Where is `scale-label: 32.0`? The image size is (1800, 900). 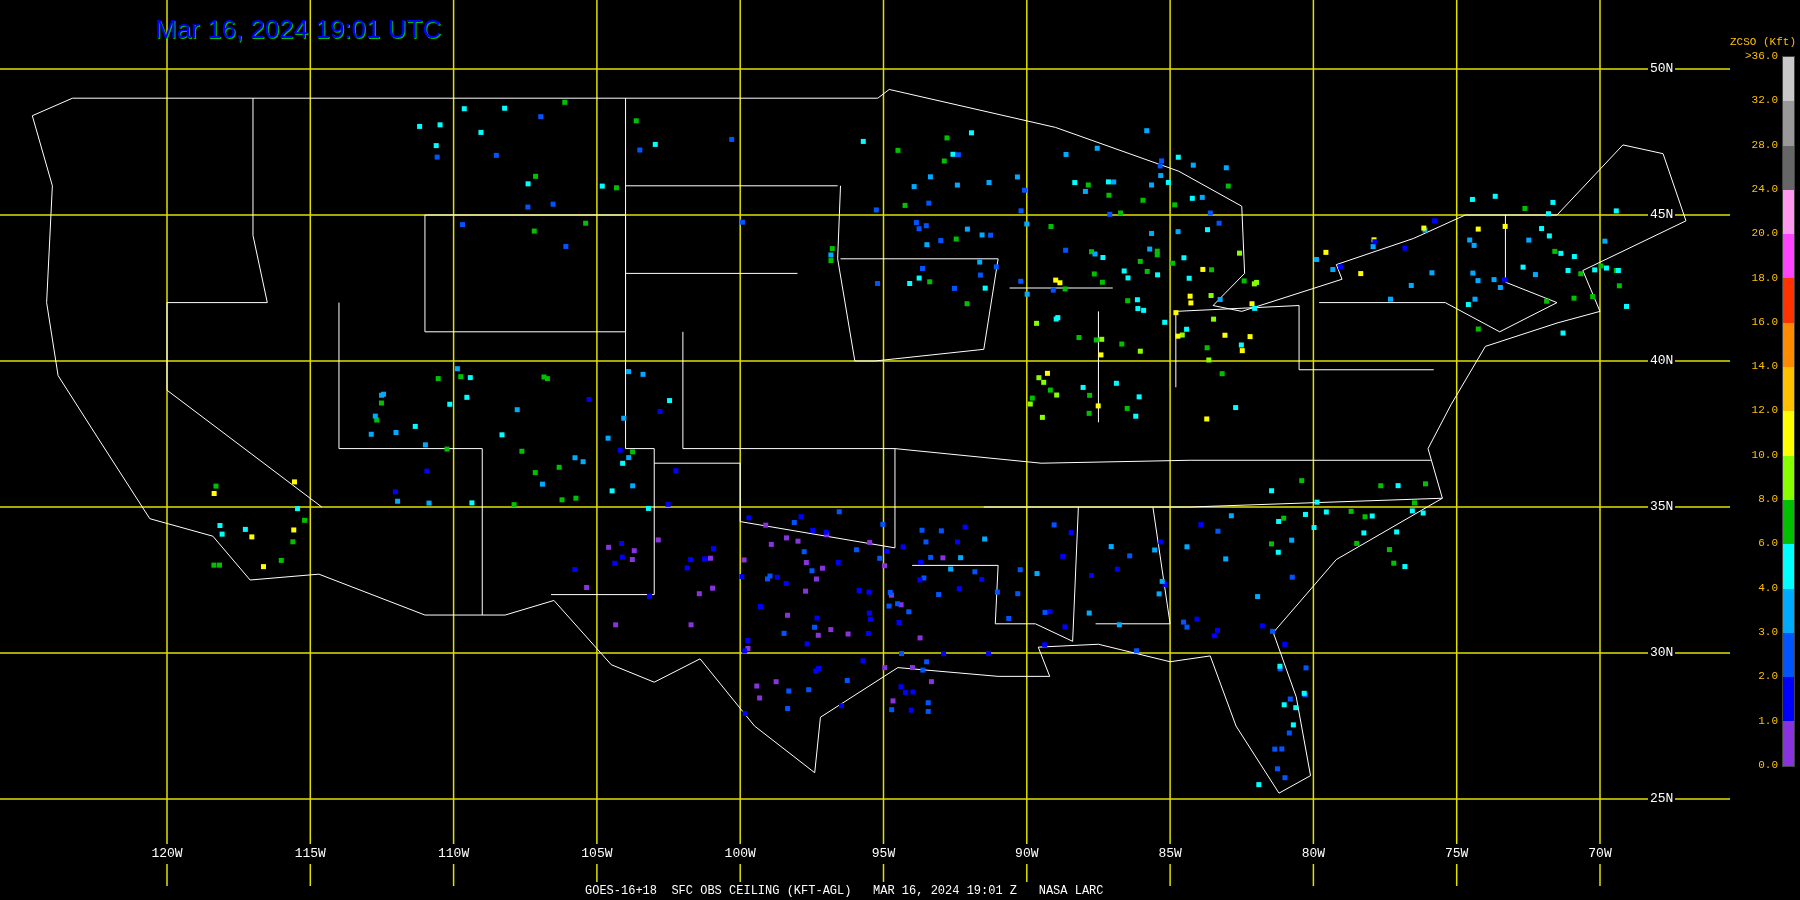
scale-label: 32.0 is located at coordinates (1764, 101).